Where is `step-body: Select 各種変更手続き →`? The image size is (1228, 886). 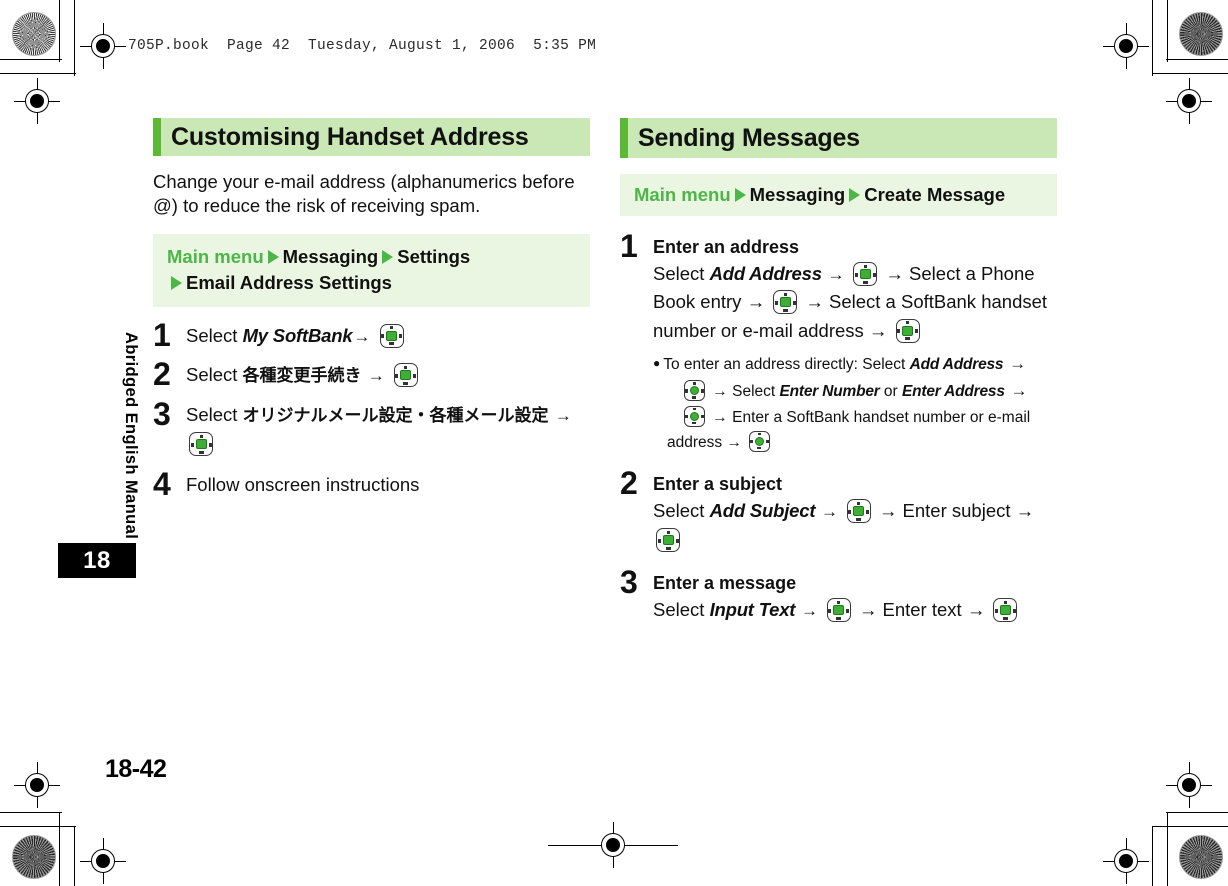 step-body: Select 各種変更手続き → is located at coordinates (388, 375).